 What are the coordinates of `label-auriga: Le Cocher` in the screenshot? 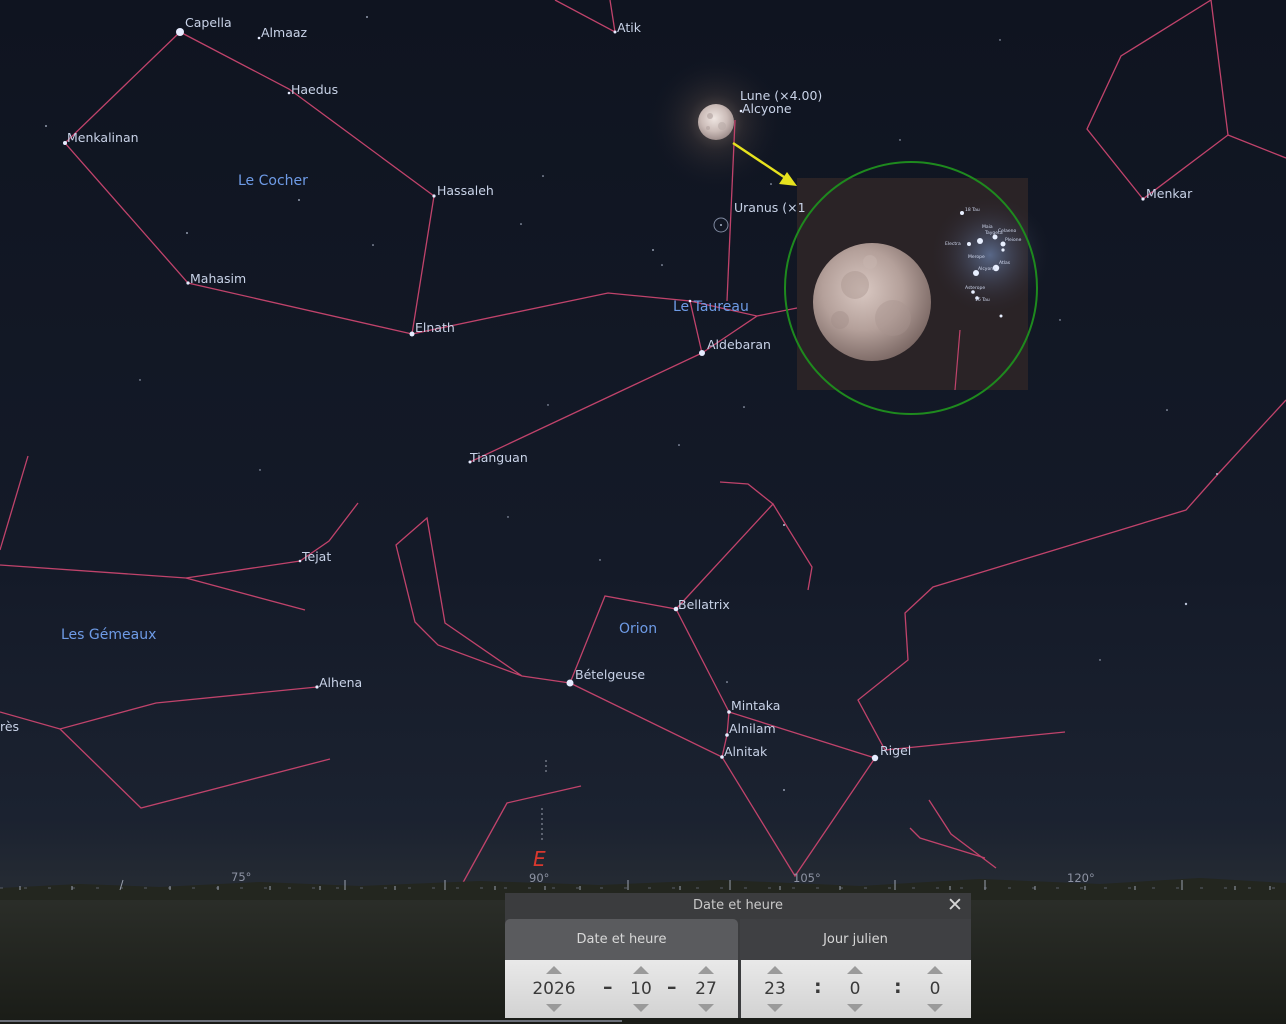 It's located at (273, 181).